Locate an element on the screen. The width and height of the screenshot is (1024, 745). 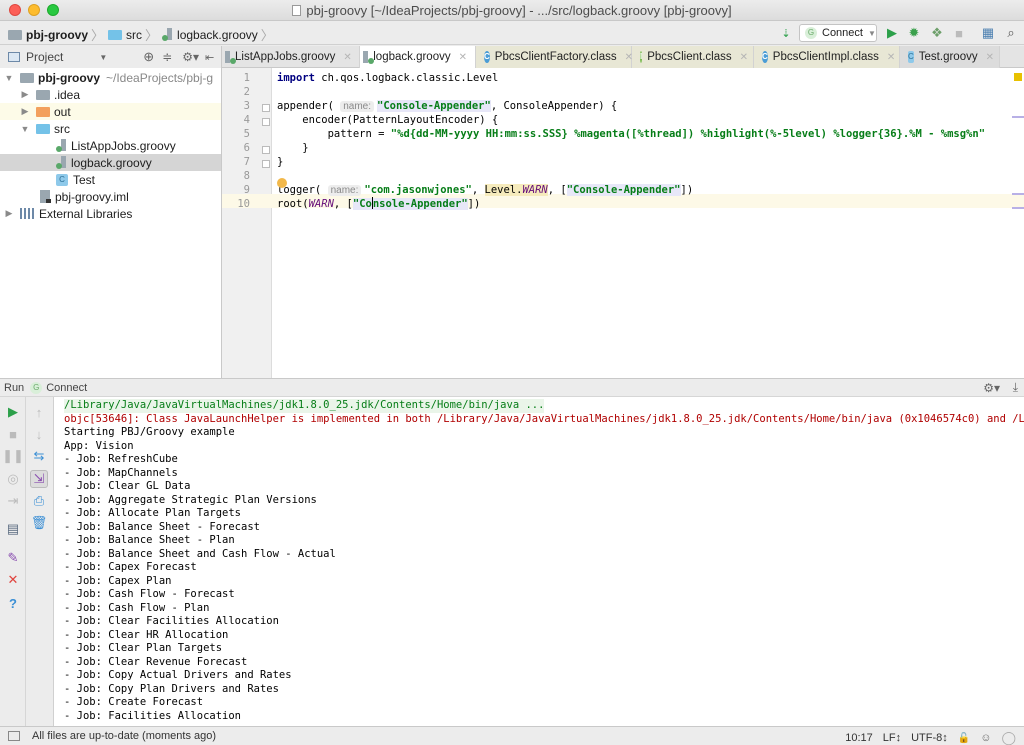
sort-icon: ⇣ is located at coordinates (786, 33).